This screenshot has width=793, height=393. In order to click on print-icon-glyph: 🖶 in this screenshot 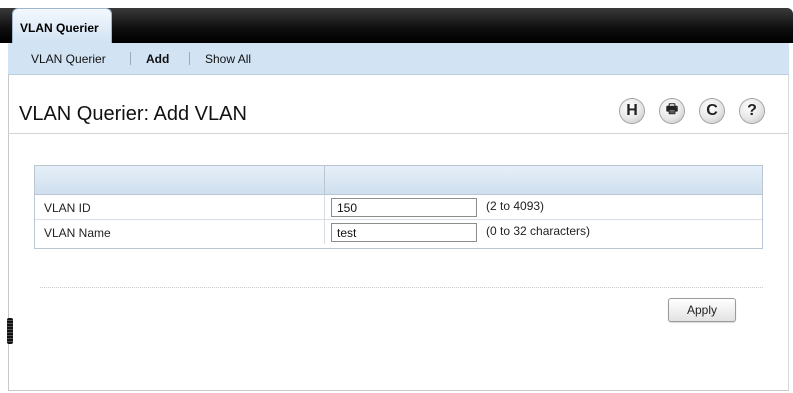, I will do `click(672, 108)`.